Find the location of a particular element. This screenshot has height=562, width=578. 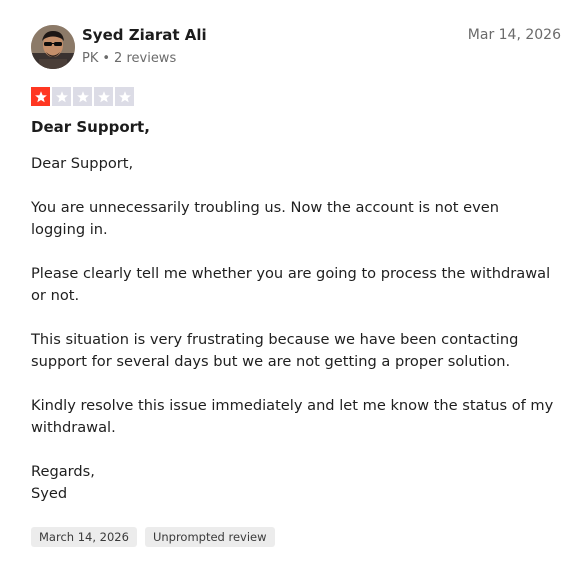

review-tags: March 14, 2026 Unprompted review is located at coordinates (153, 537).